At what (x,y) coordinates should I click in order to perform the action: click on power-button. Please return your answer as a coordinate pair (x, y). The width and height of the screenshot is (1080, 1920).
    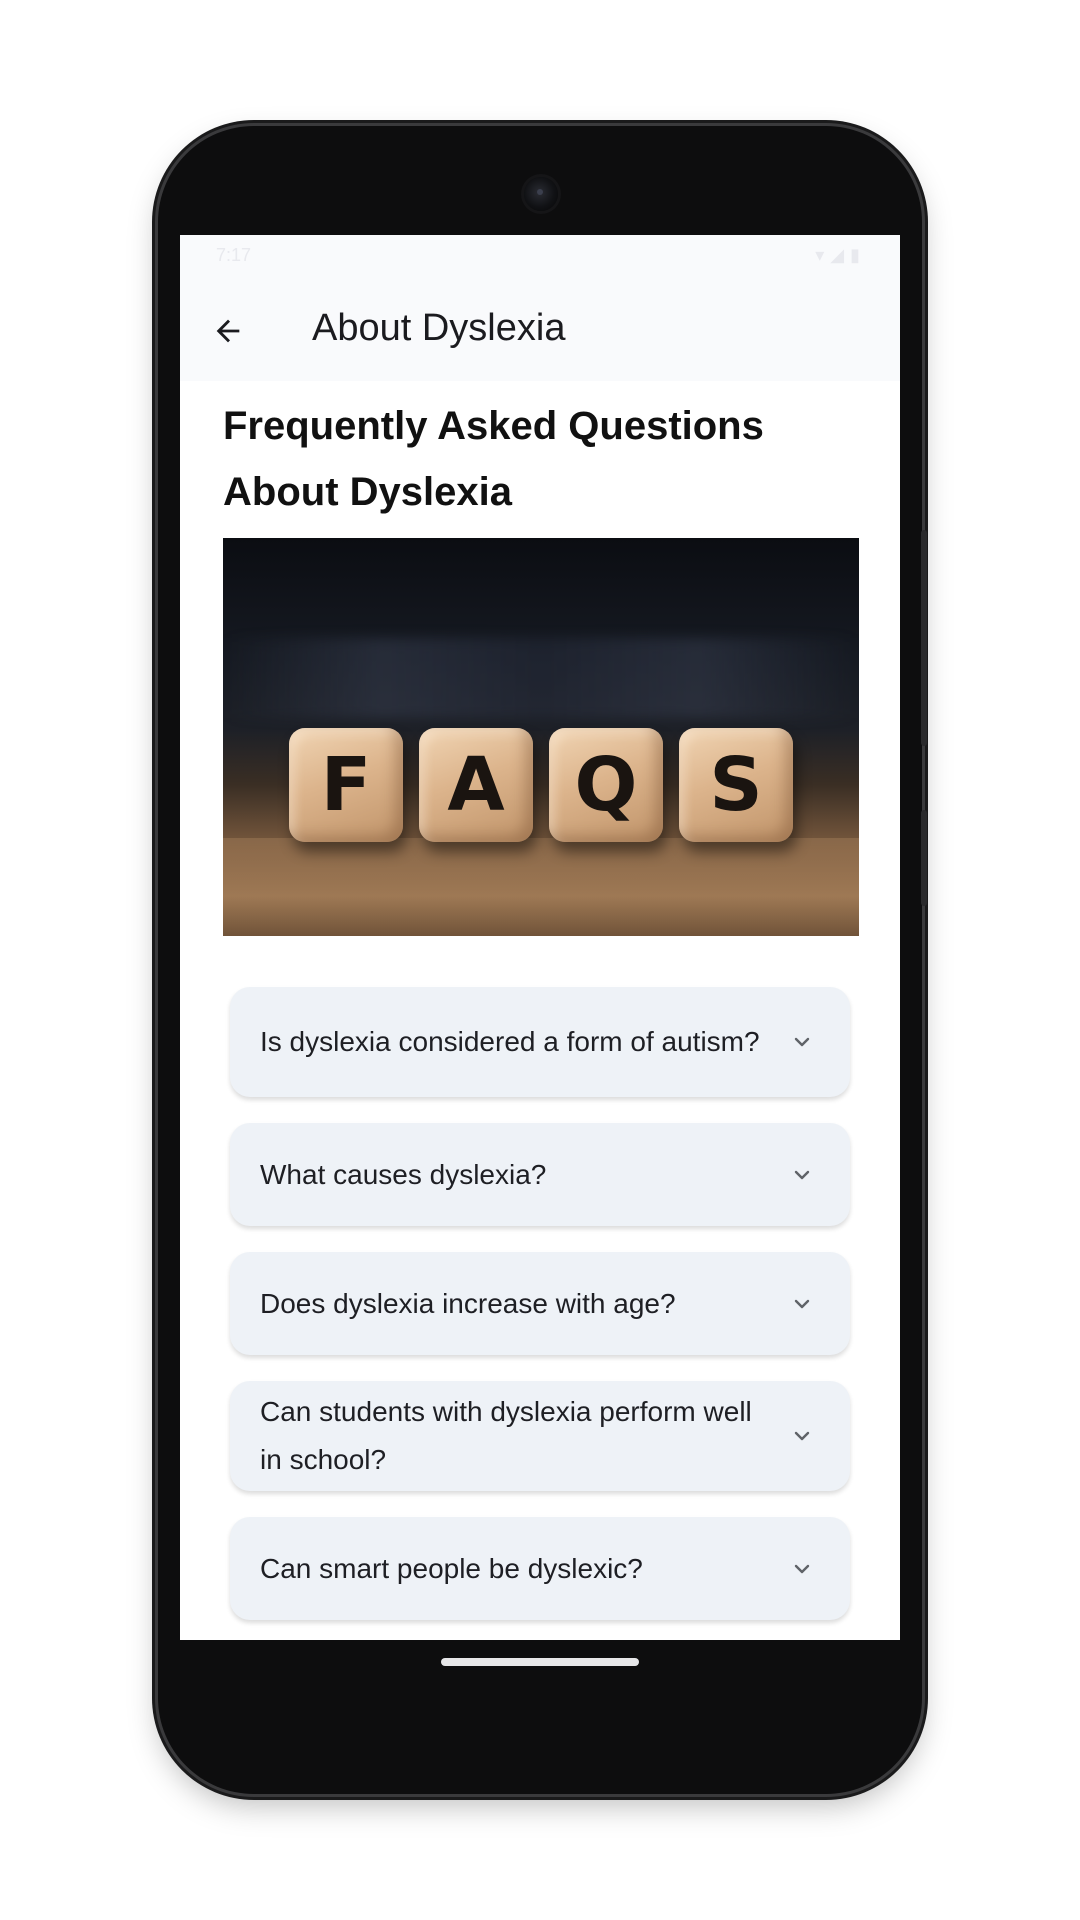
    Looking at the image, I should click on (924, 638).